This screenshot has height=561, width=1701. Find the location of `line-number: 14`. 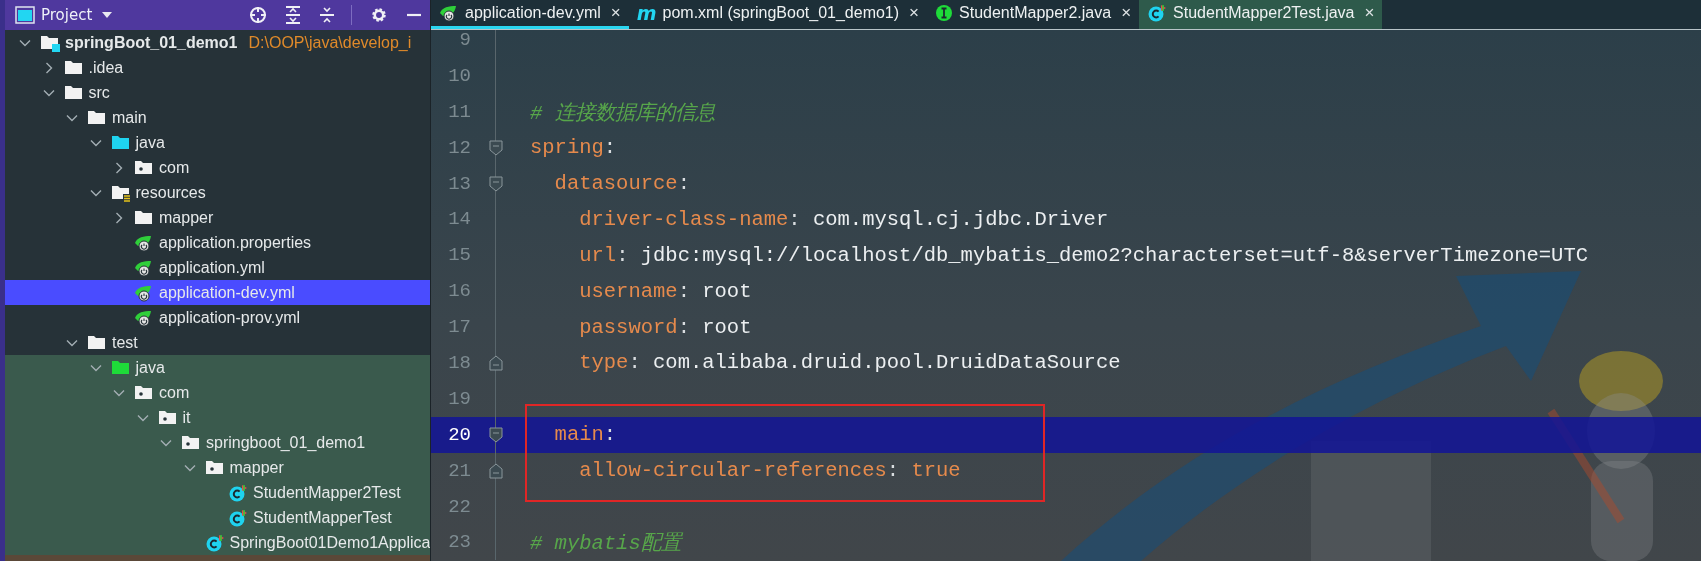

line-number: 14 is located at coordinates (459, 219).